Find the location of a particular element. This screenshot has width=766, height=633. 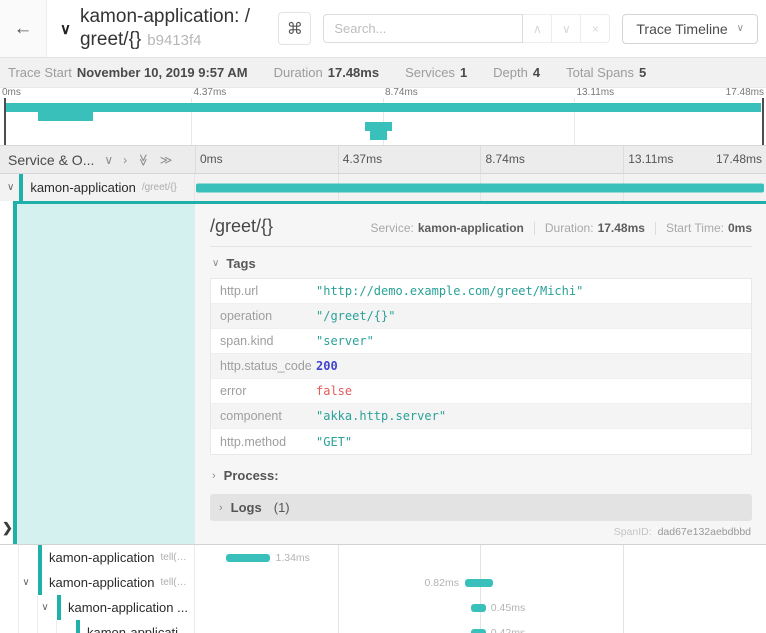

span-timeline-cell: 0.82ms is located at coordinates (480, 582).